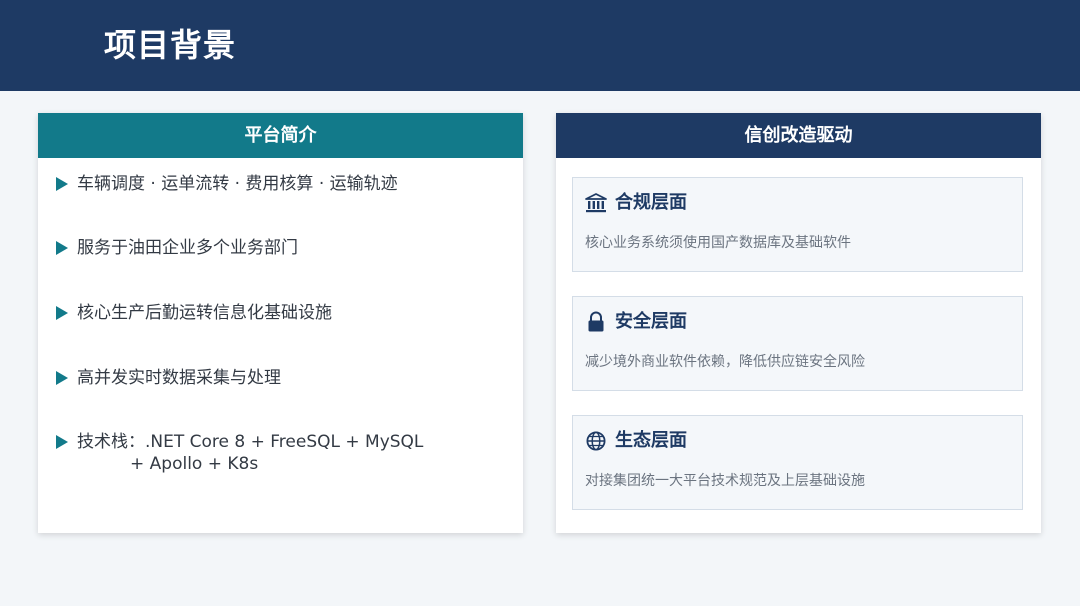 This screenshot has width=1080, height=606. What do you see at coordinates (250, 442) in the screenshot?
I see `tech-stack-line-1: 技术栈：.NET Core 8 + FreeSQL + MySQL` at bounding box center [250, 442].